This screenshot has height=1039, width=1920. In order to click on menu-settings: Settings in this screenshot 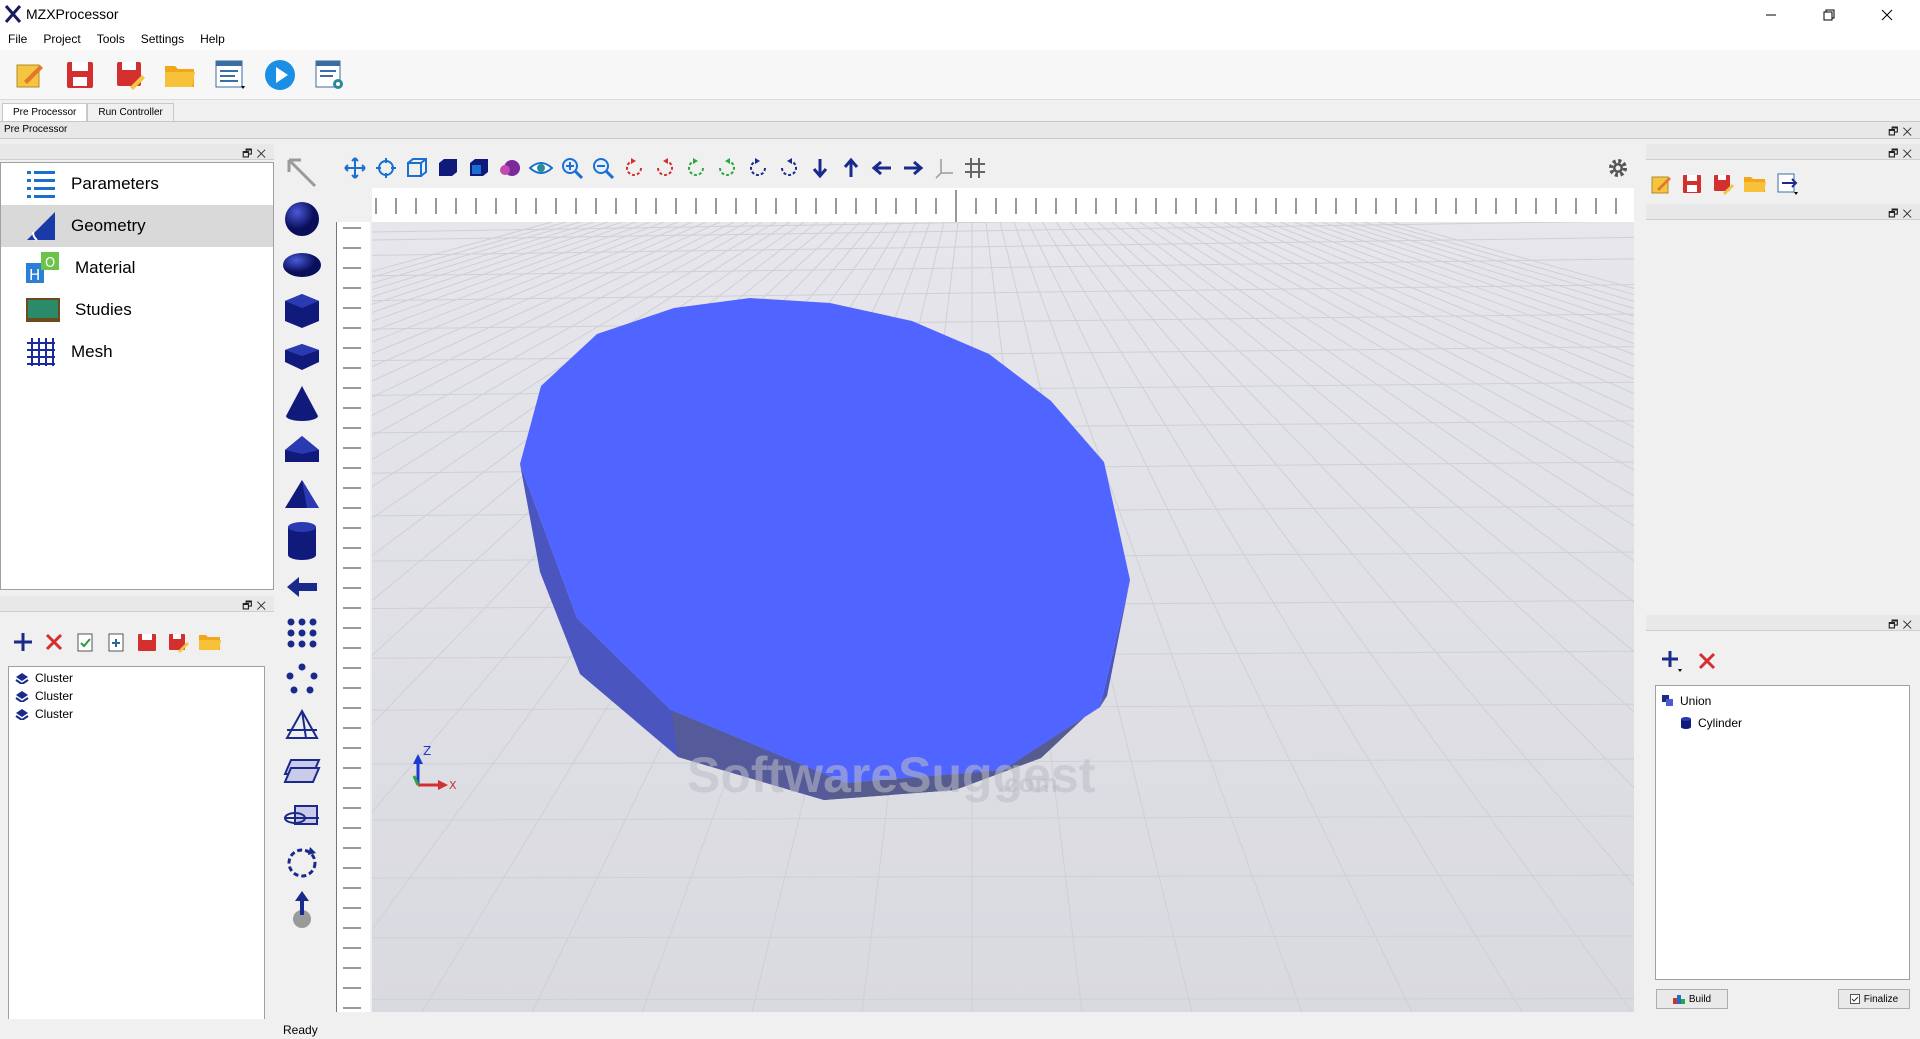, I will do `click(162, 40)`.